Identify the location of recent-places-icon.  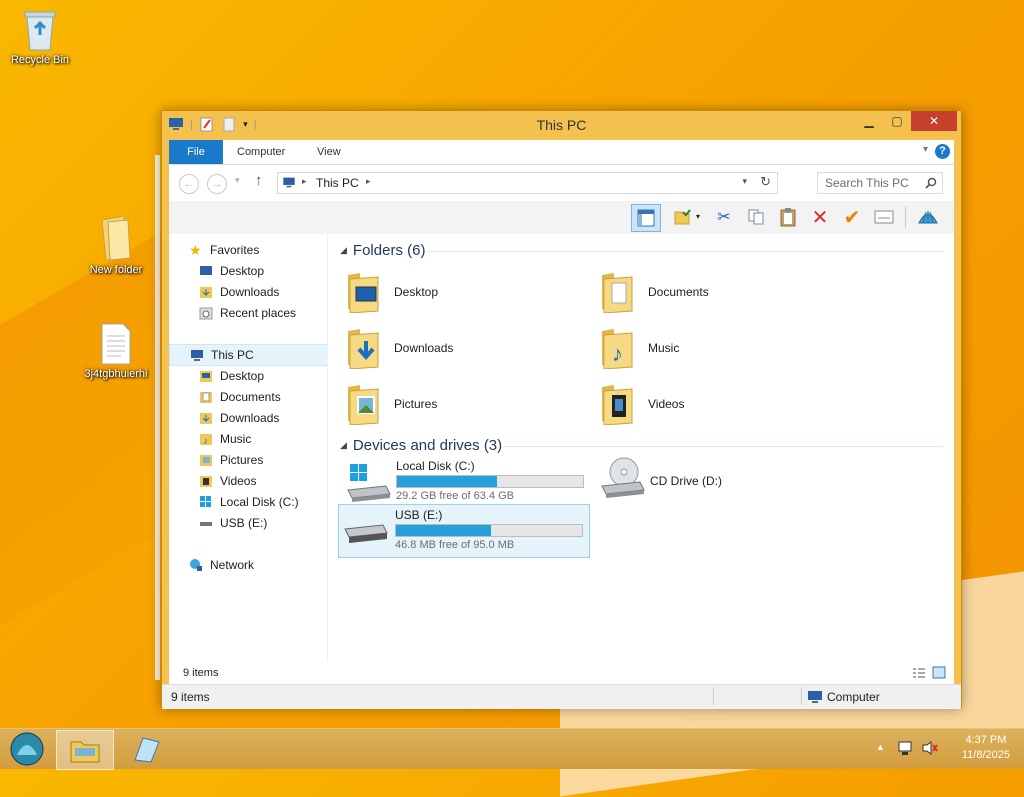
(206, 313).